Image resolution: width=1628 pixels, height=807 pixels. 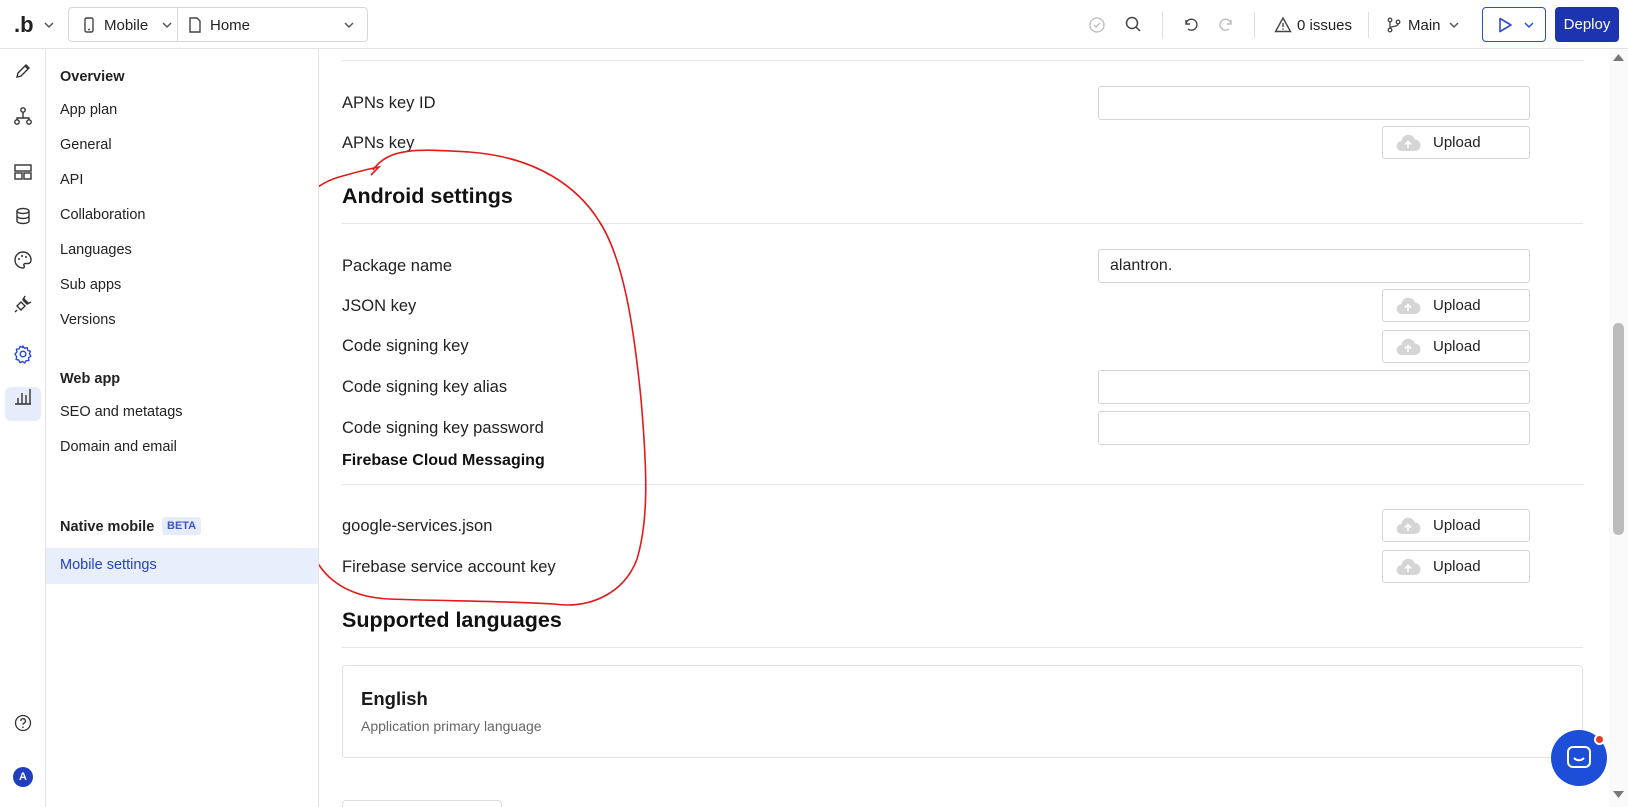 I want to click on palette-icon, so click(x=23, y=260).